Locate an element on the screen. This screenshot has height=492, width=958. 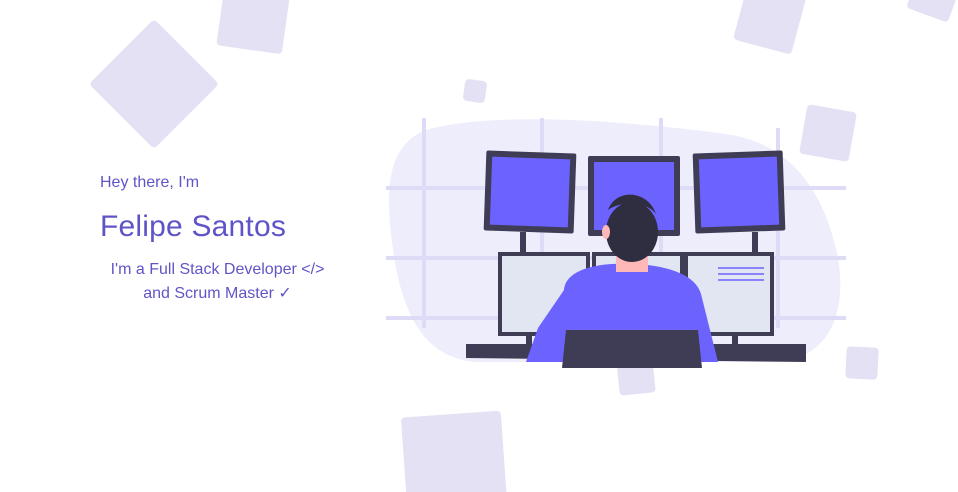
role-line-1: I'm a Full Stack Developer </> is located at coordinates (217, 269).